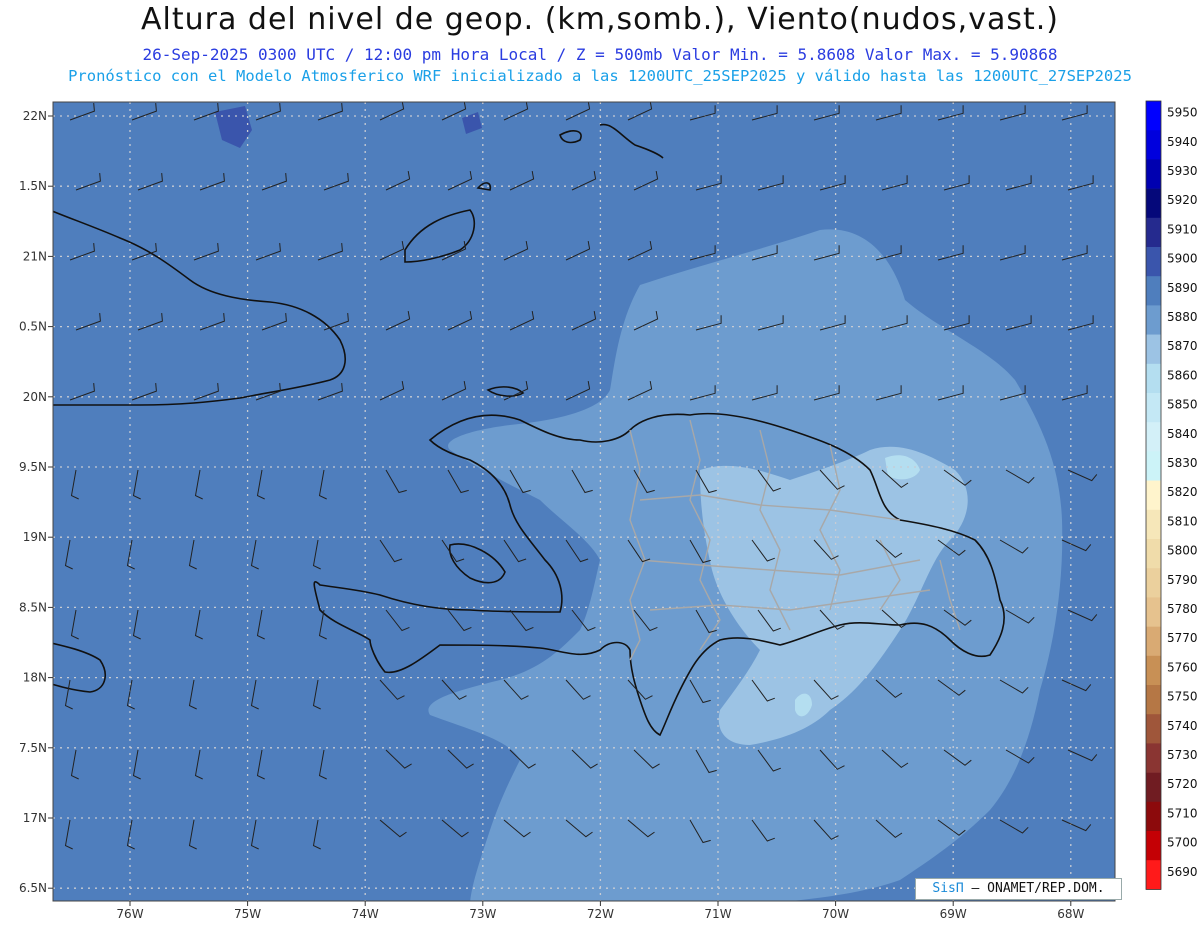  Describe the element at coordinates (1182, 667) in the screenshot. I see `colorbar-label: 5760` at that location.